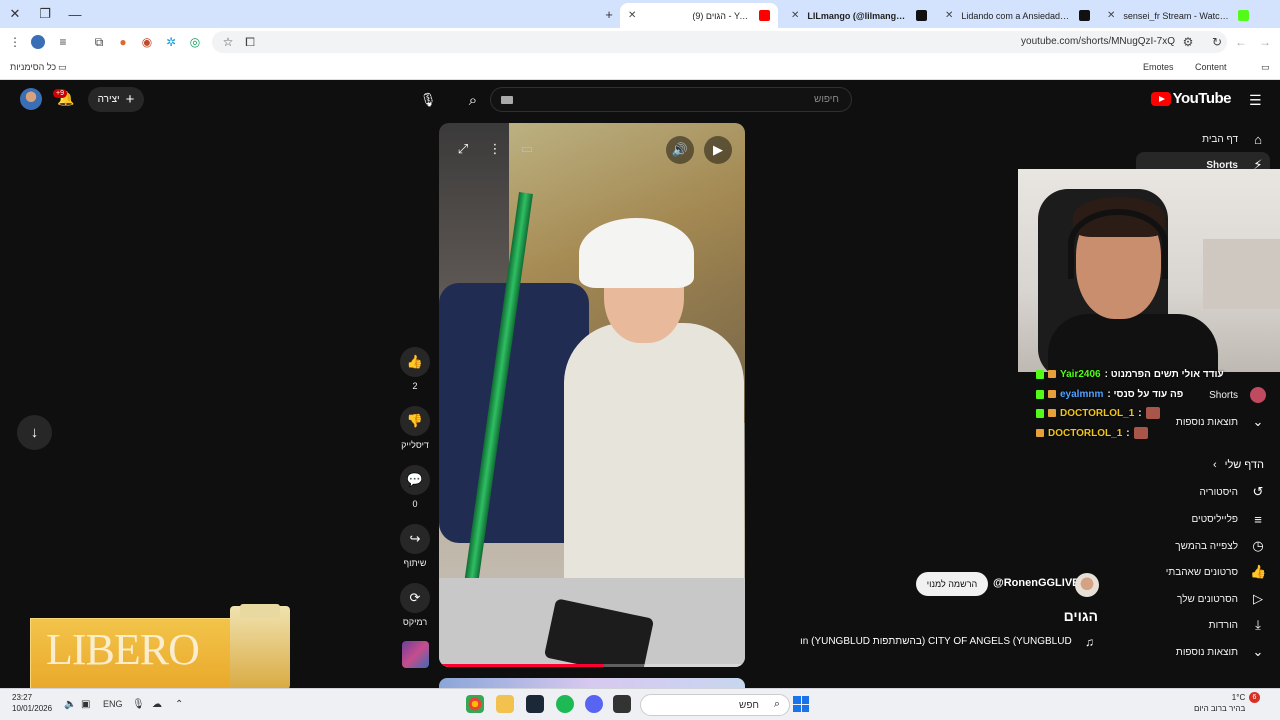 The height and width of the screenshot is (720, 1280). I want to click on reload-icon: ↻, so click(1217, 42).